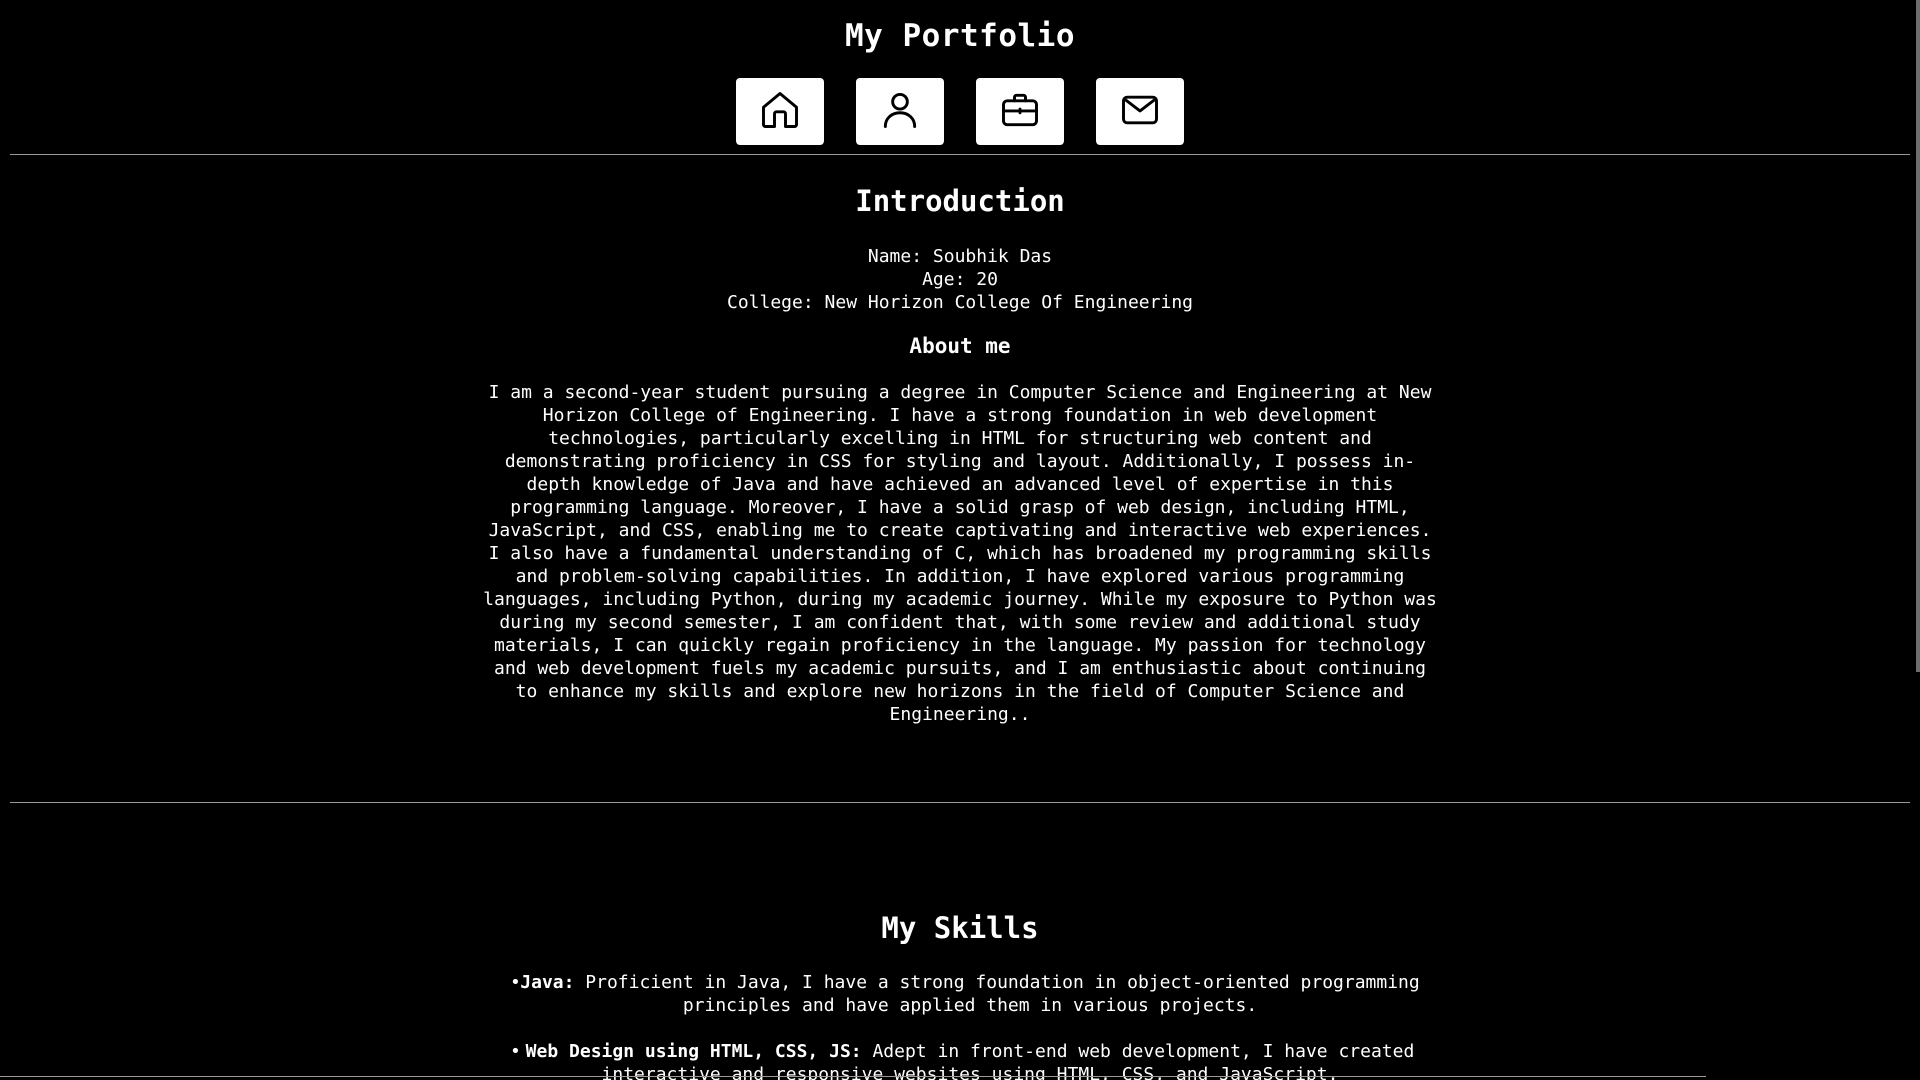  I want to click on briefcase-icon, so click(1020, 112).